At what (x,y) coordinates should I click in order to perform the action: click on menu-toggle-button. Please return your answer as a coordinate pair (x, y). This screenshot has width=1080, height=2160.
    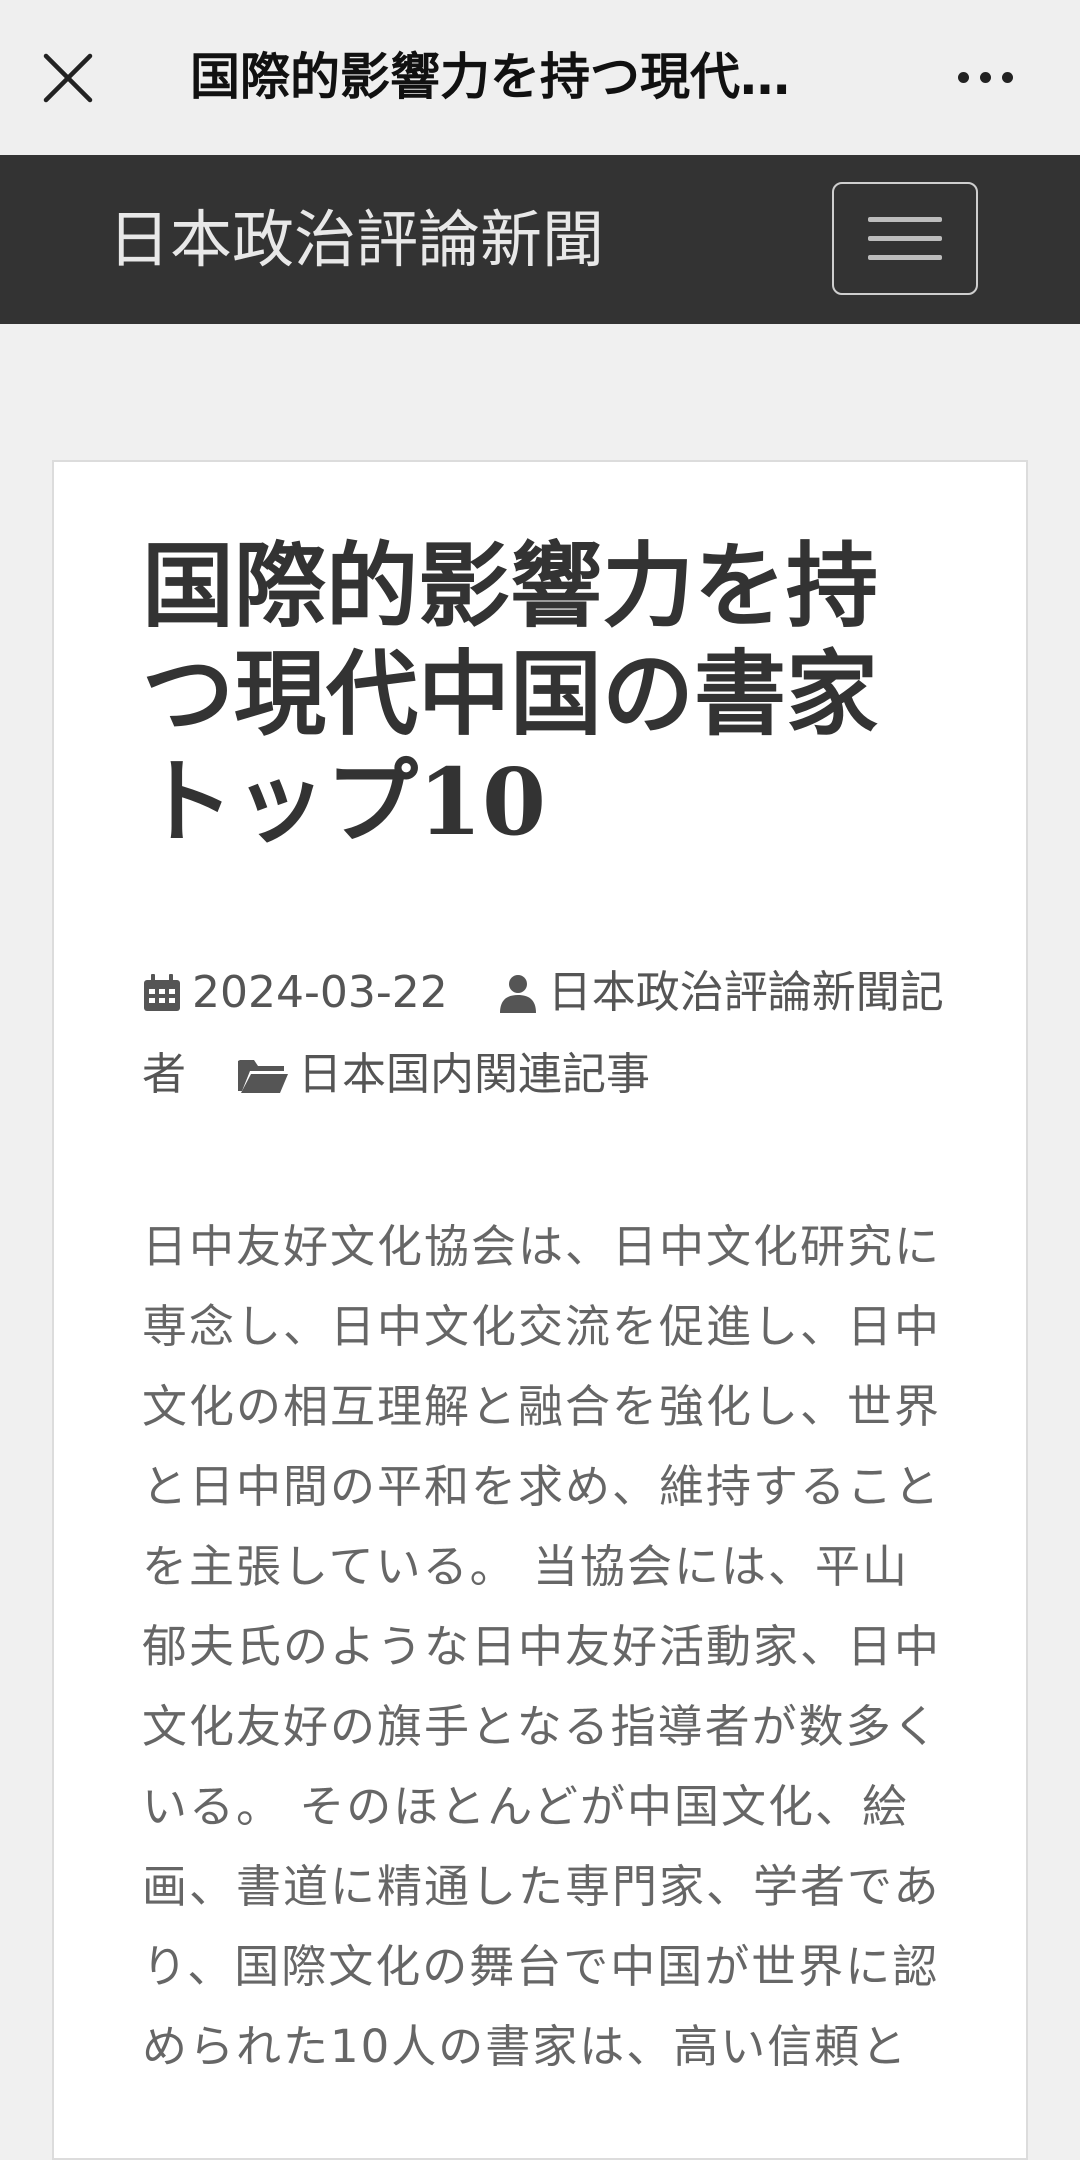
    Looking at the image, I should click on (905, 238).